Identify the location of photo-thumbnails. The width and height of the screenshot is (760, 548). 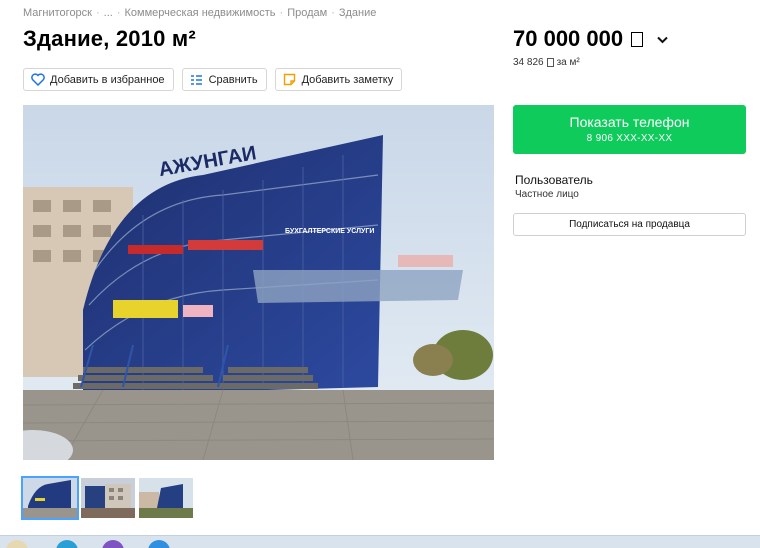
(107, 498).